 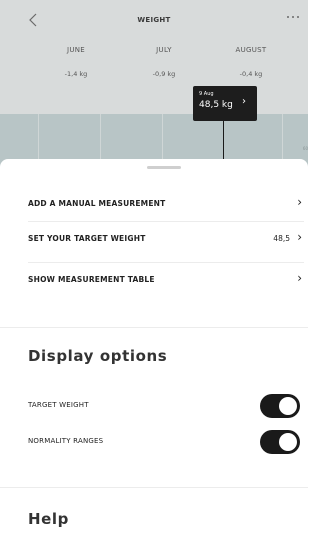 I want to click on row-label: ADD A MANUAL MEASUREMENT, so click(x=97, y=203).